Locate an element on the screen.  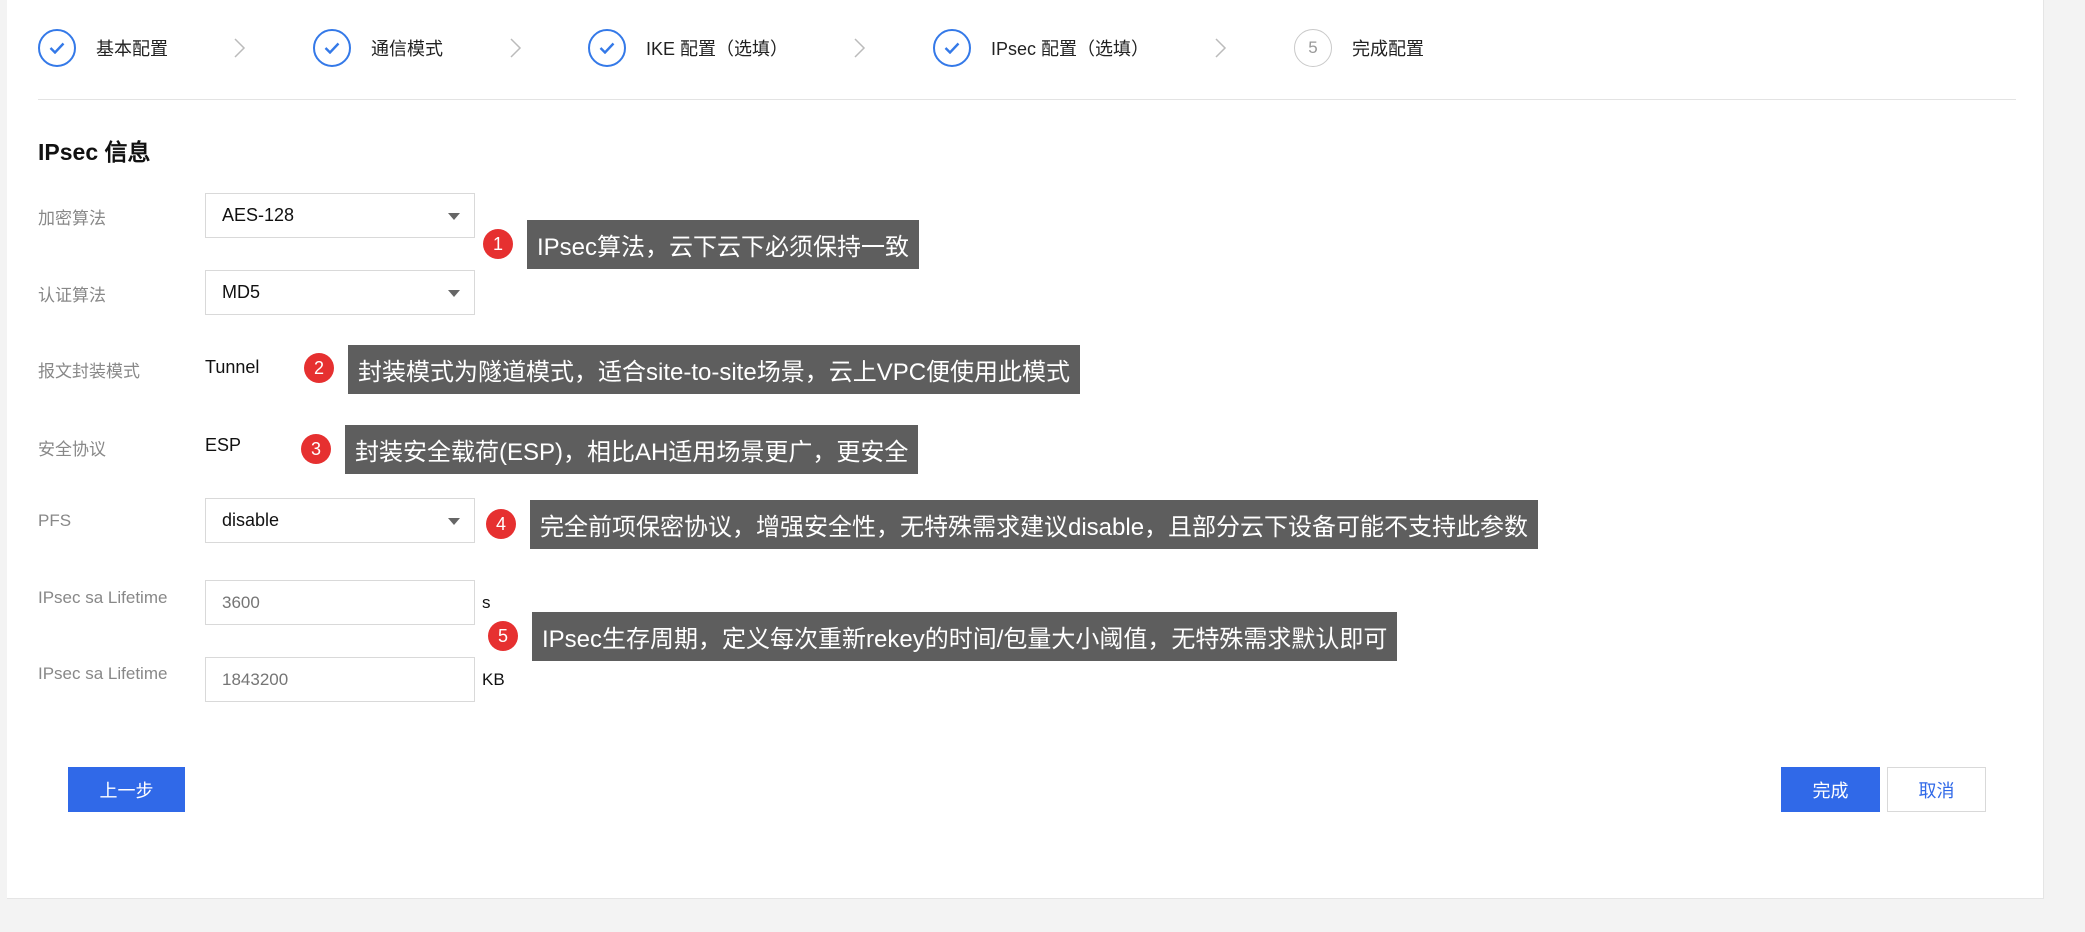
lifetime-seconds-label: IPsec sa Lifetime is located at coordinates (103, 597).